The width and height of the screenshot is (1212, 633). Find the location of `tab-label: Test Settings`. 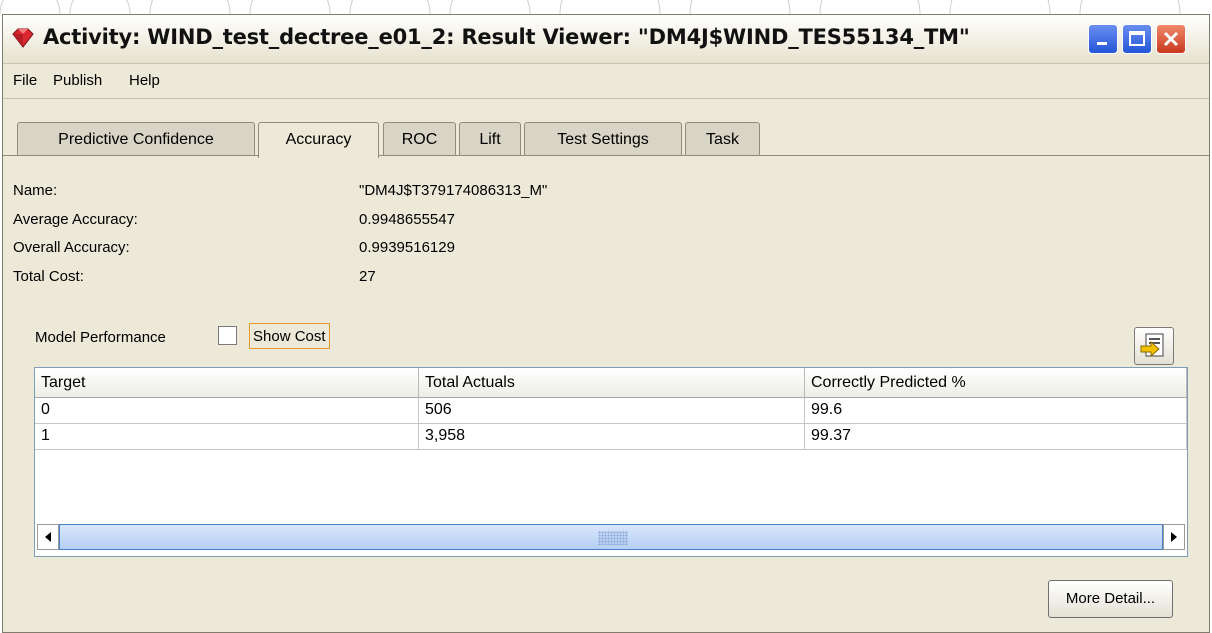

tab-label: Test Settings is located at coordinates (603, 139).